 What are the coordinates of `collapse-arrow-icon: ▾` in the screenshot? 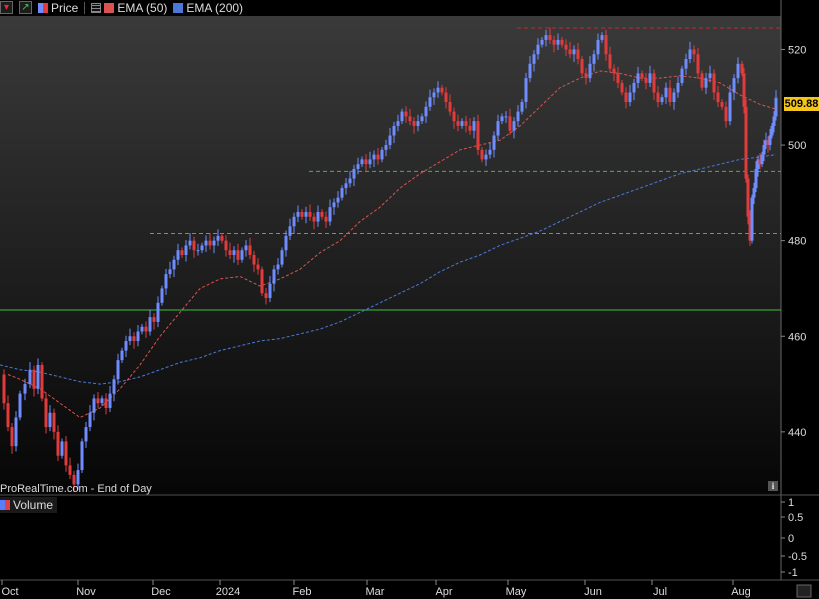 It's located at (6, 7).